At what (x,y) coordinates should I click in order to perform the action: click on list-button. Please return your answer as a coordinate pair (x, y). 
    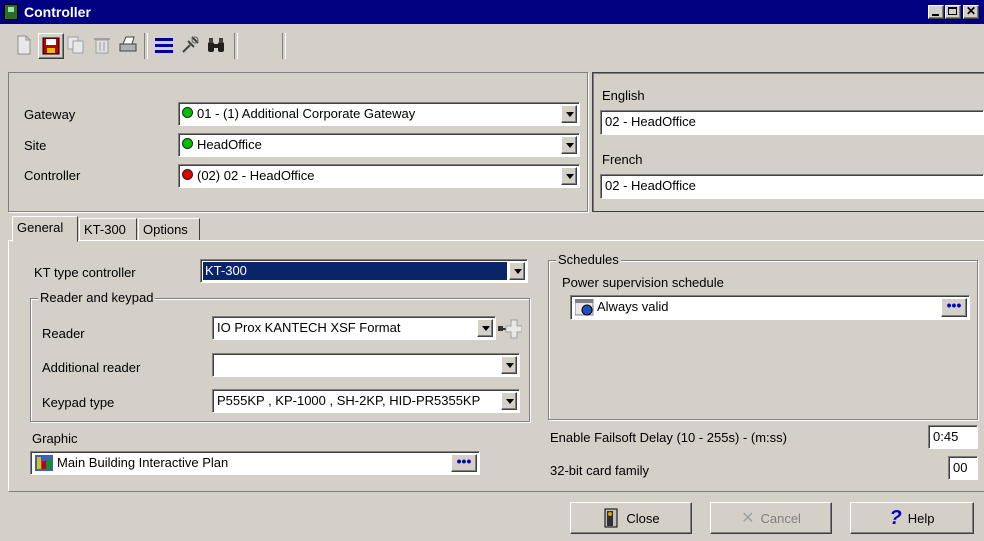
    Looking at the image, I should click on (164, 45).